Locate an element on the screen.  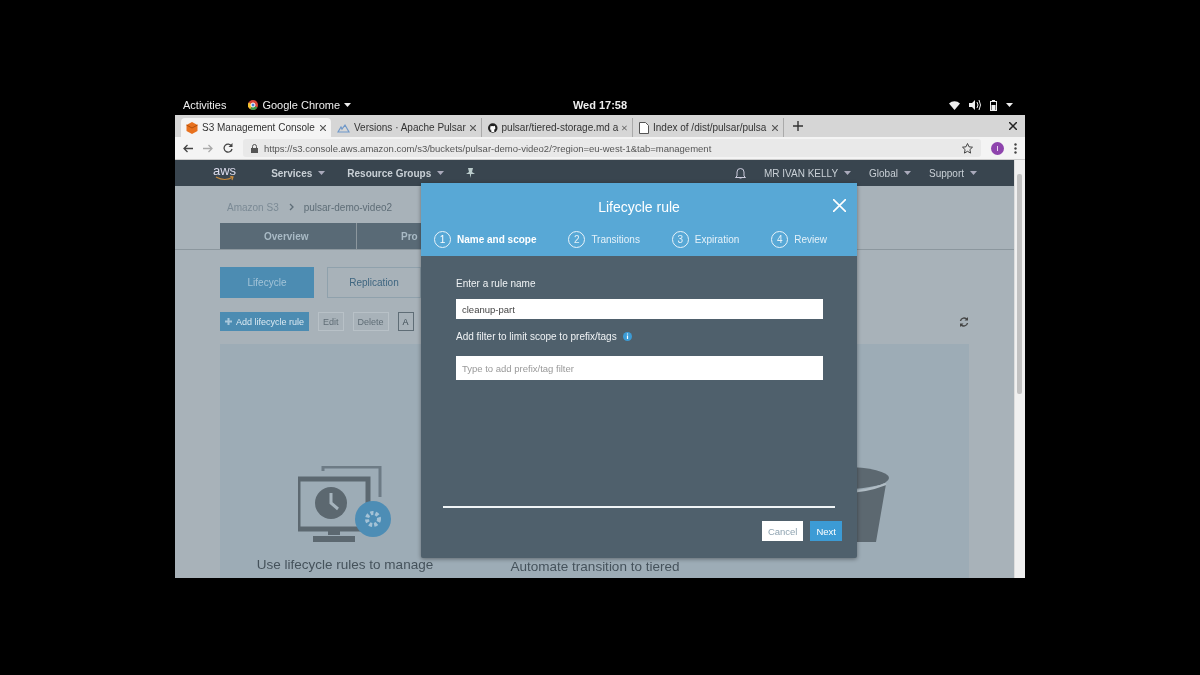
field-label: Add filter to limit scope to prefix/tags is located at coordinates (536, 336).